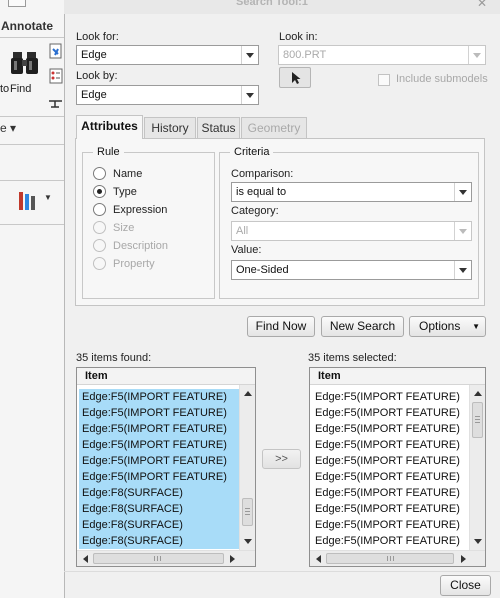 The image size is (500, 598). Describe the element at coordinates (140, 210) in the screenshot. I see `rule-expression-label: Expression` at that location.